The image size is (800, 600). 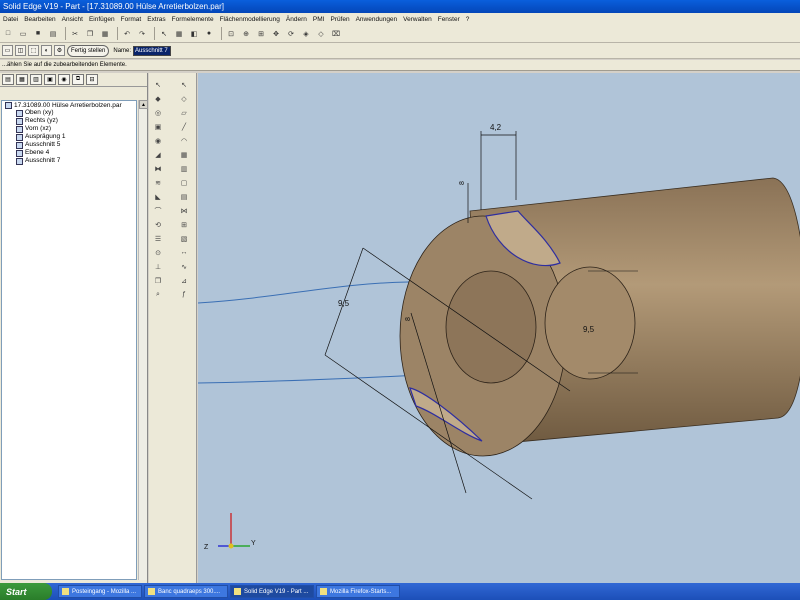 What do you see at coordinates (377, 19) in the screenshot?
I see `menu-anwendungen: Anwendungen` at bounding box center [377, 19].